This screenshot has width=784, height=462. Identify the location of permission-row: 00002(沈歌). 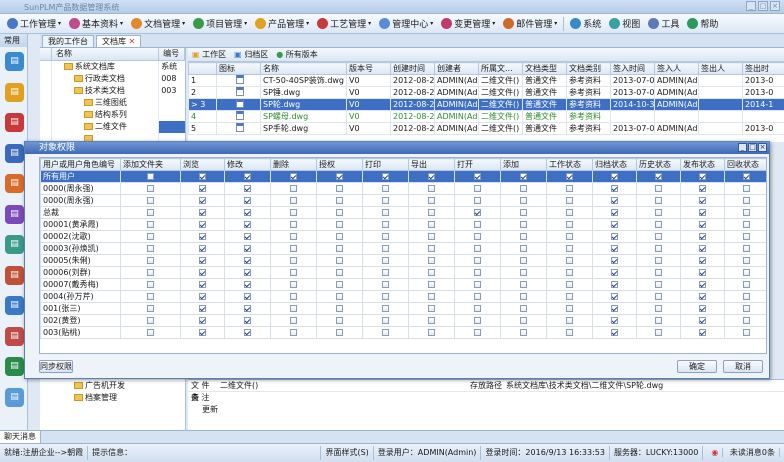
(403, 236).